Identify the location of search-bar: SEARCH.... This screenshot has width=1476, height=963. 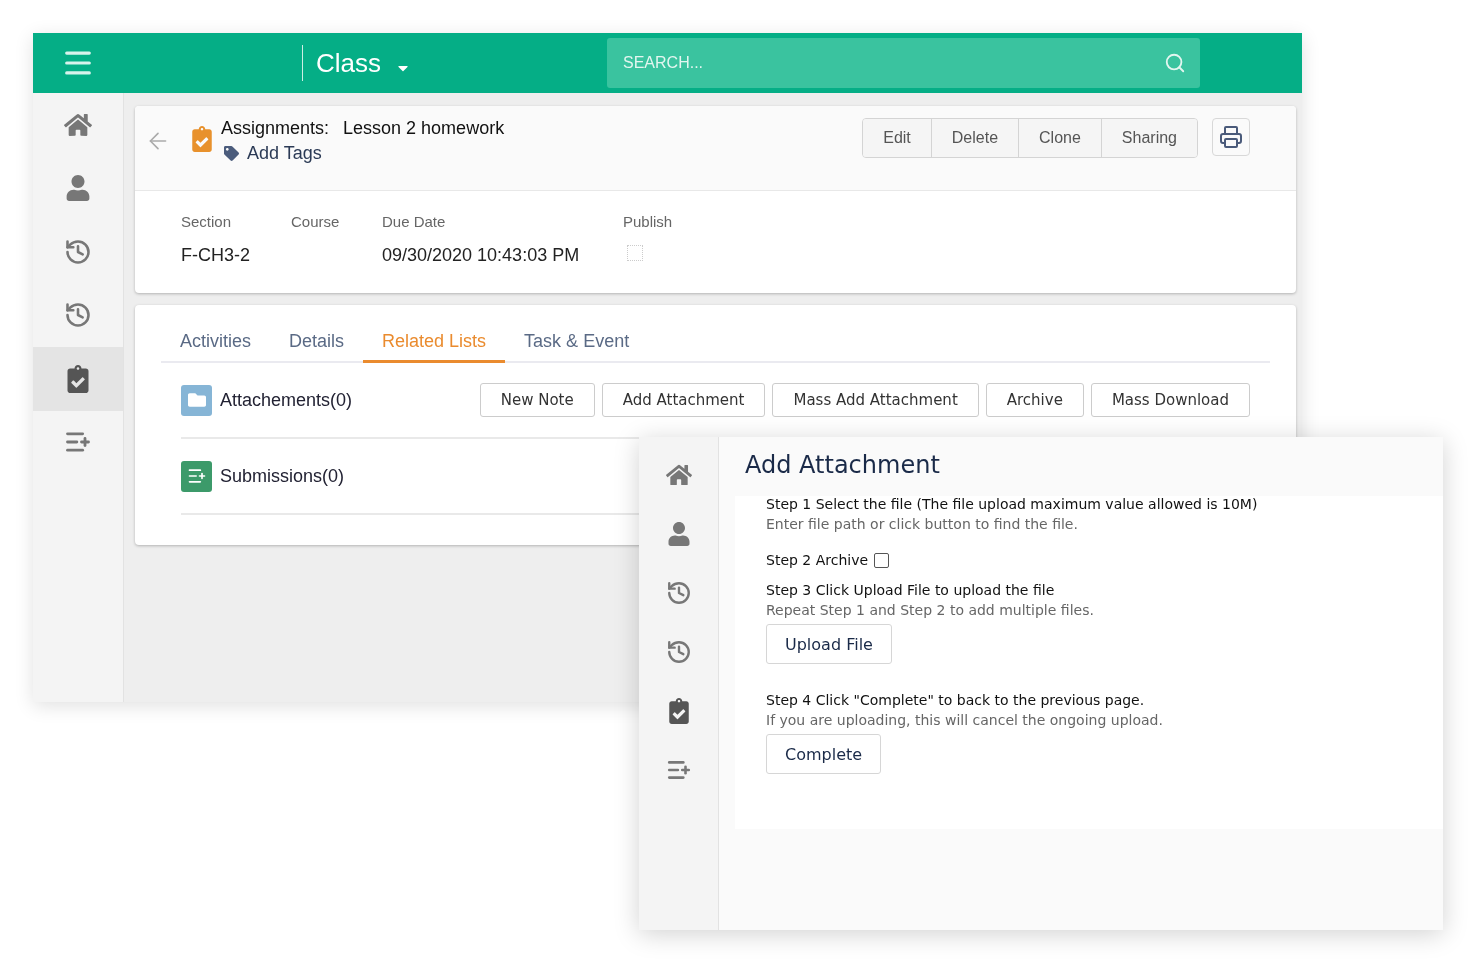
(903, 63).